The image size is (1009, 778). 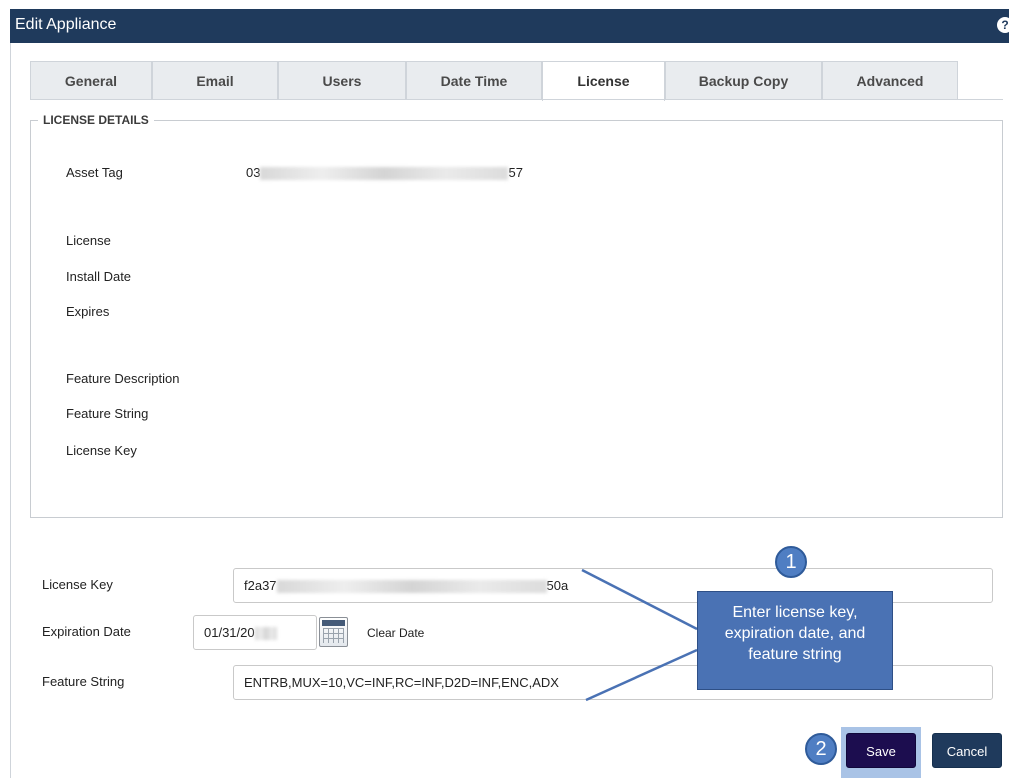 What do you see at coordinates (99, 276) in the screenshot?
I see `install-date-label: Install Date` at bounding box center [99, 276].